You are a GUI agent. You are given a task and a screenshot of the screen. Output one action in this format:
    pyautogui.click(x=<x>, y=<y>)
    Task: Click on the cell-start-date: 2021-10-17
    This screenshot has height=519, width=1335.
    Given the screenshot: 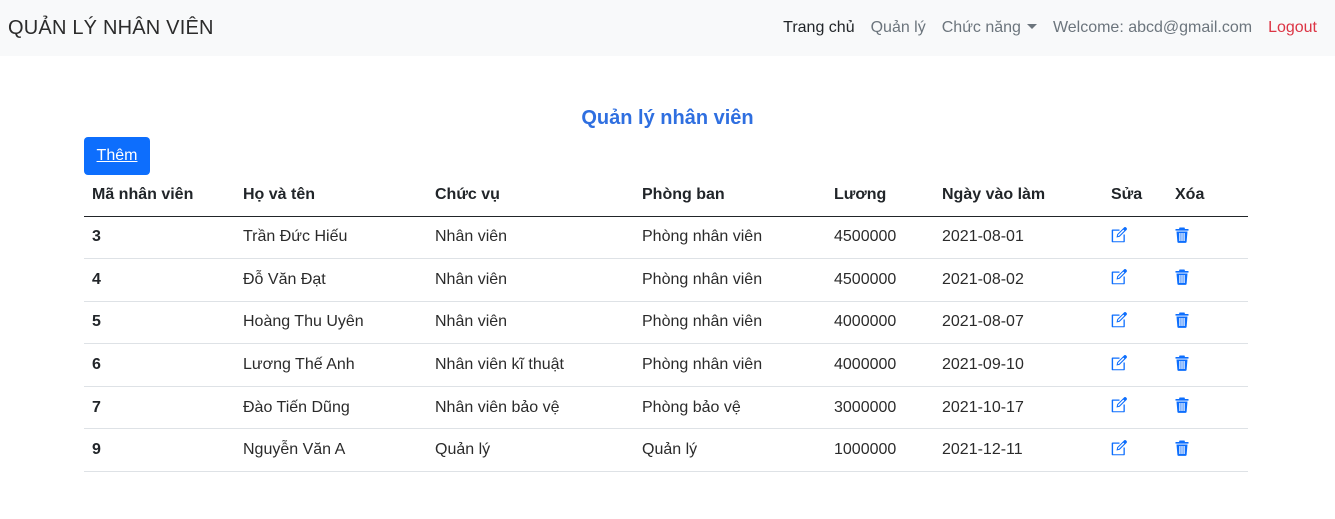 What is the action you would take?
    pyautogui.click(x=1018, y=408)
    